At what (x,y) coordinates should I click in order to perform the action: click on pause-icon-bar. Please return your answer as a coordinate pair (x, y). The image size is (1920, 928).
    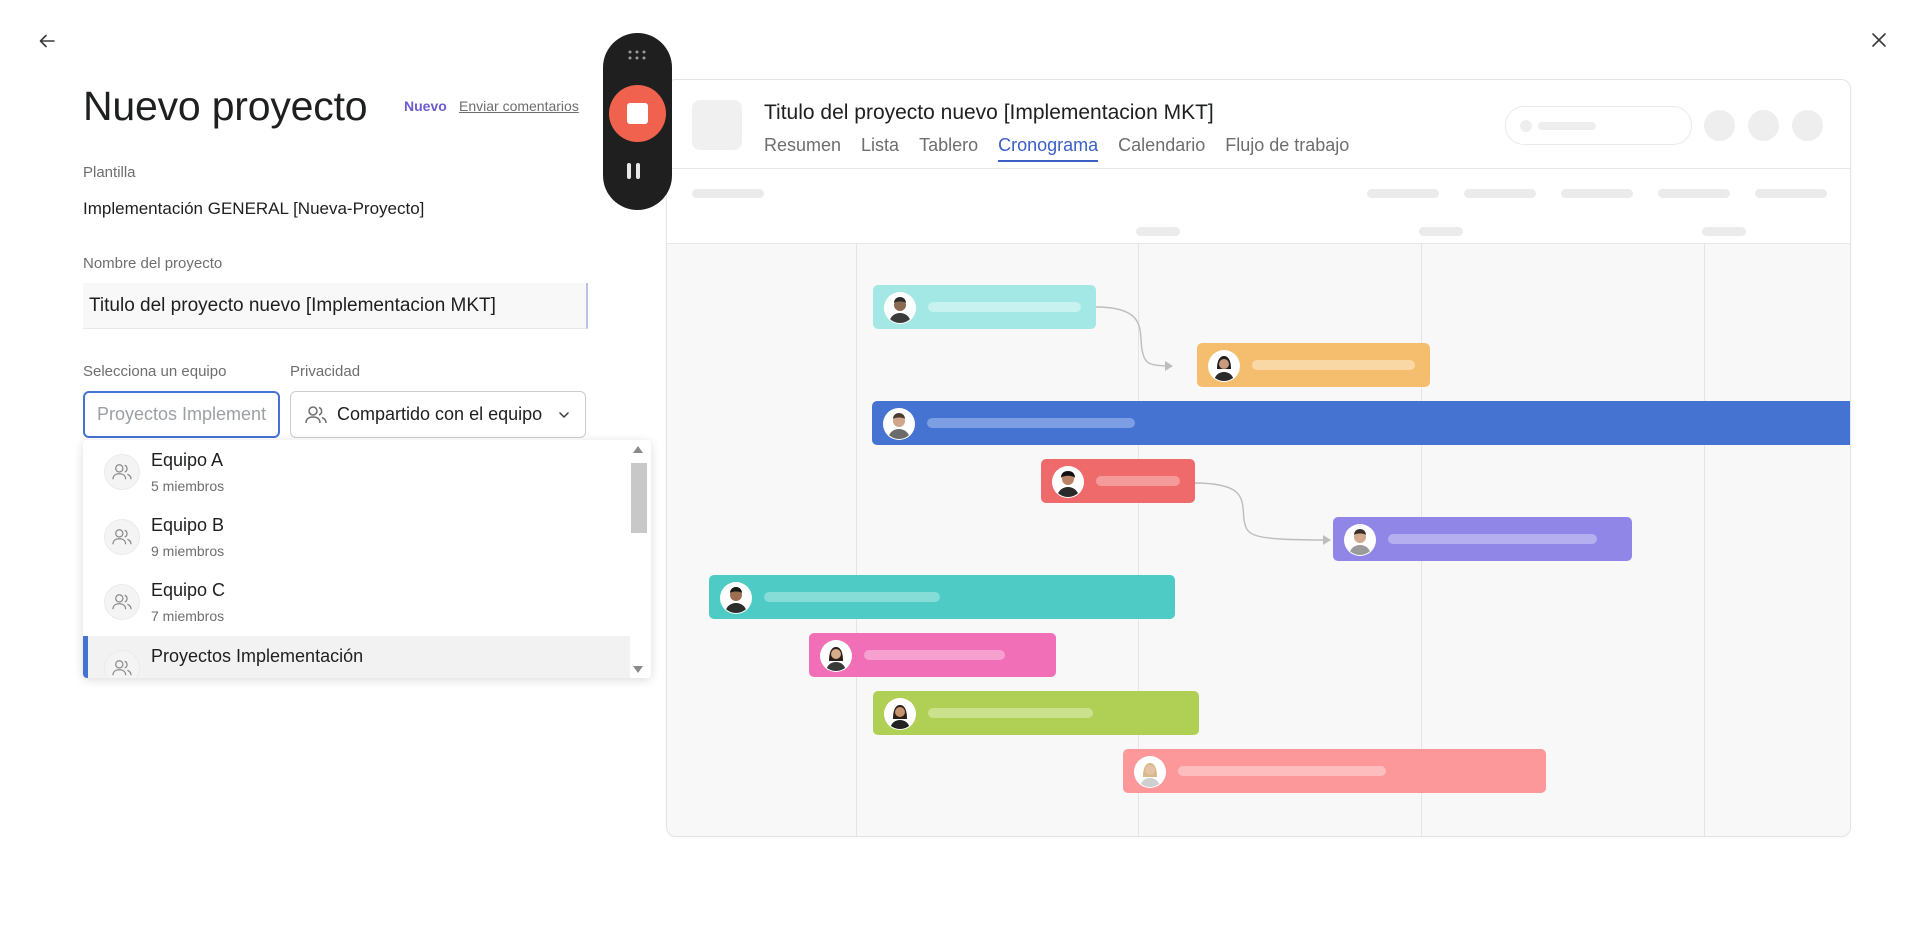
    Looking at the image, I should click on (638, 171).